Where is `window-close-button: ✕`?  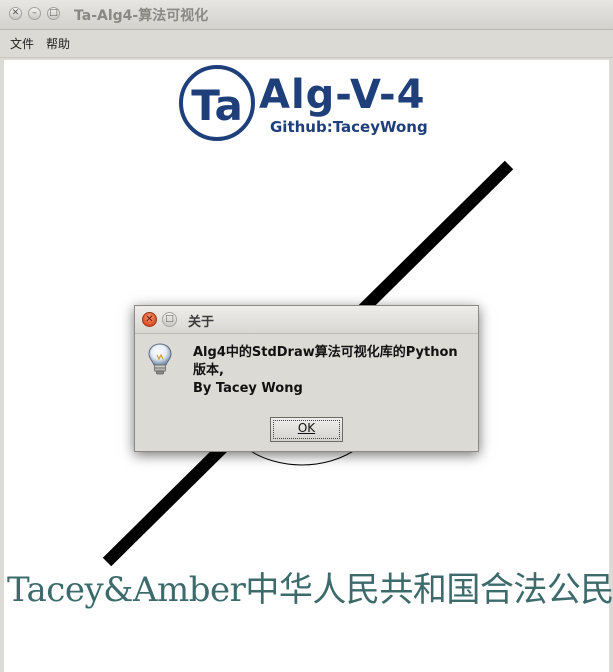
window-close-button: ✕ is located at coordinates (15, 13).